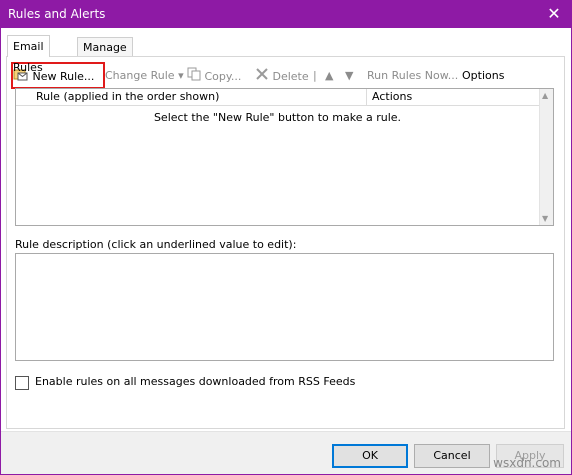  What do you see at coordinates (545, 218) in the screenshot?
I see `scroll-down-arrow-icon: ▼` at bounding box center [545, 218].